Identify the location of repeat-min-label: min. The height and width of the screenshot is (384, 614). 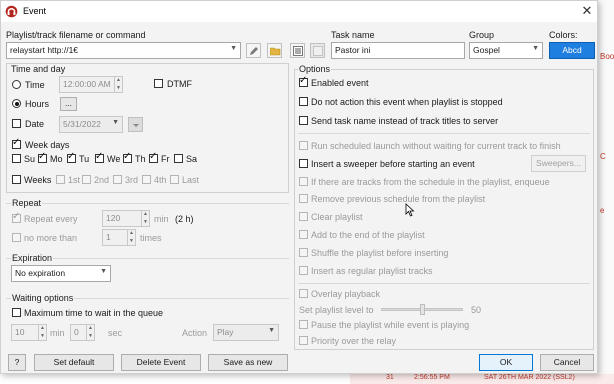
(161, 219).